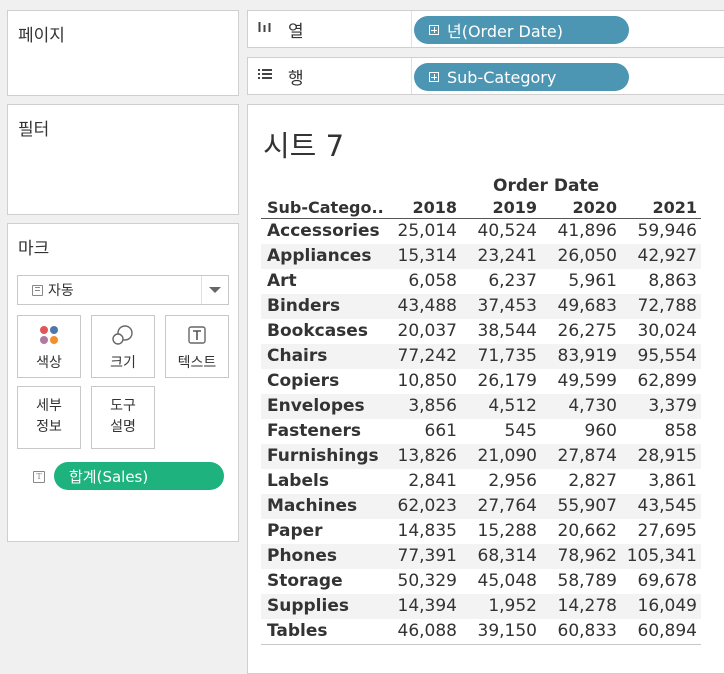 Image resolution: width=724 pixels, height=674 pixels. I want to click on sales-value-cell: 40,524, so click(497, 231).